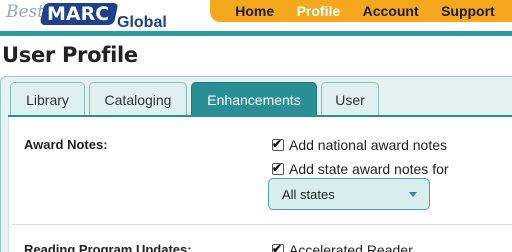 The width and height of the screenshot is (512, 252). I want to click on accelerated-reader-option: ✔ Accelerated Reader, so click(342, 247).